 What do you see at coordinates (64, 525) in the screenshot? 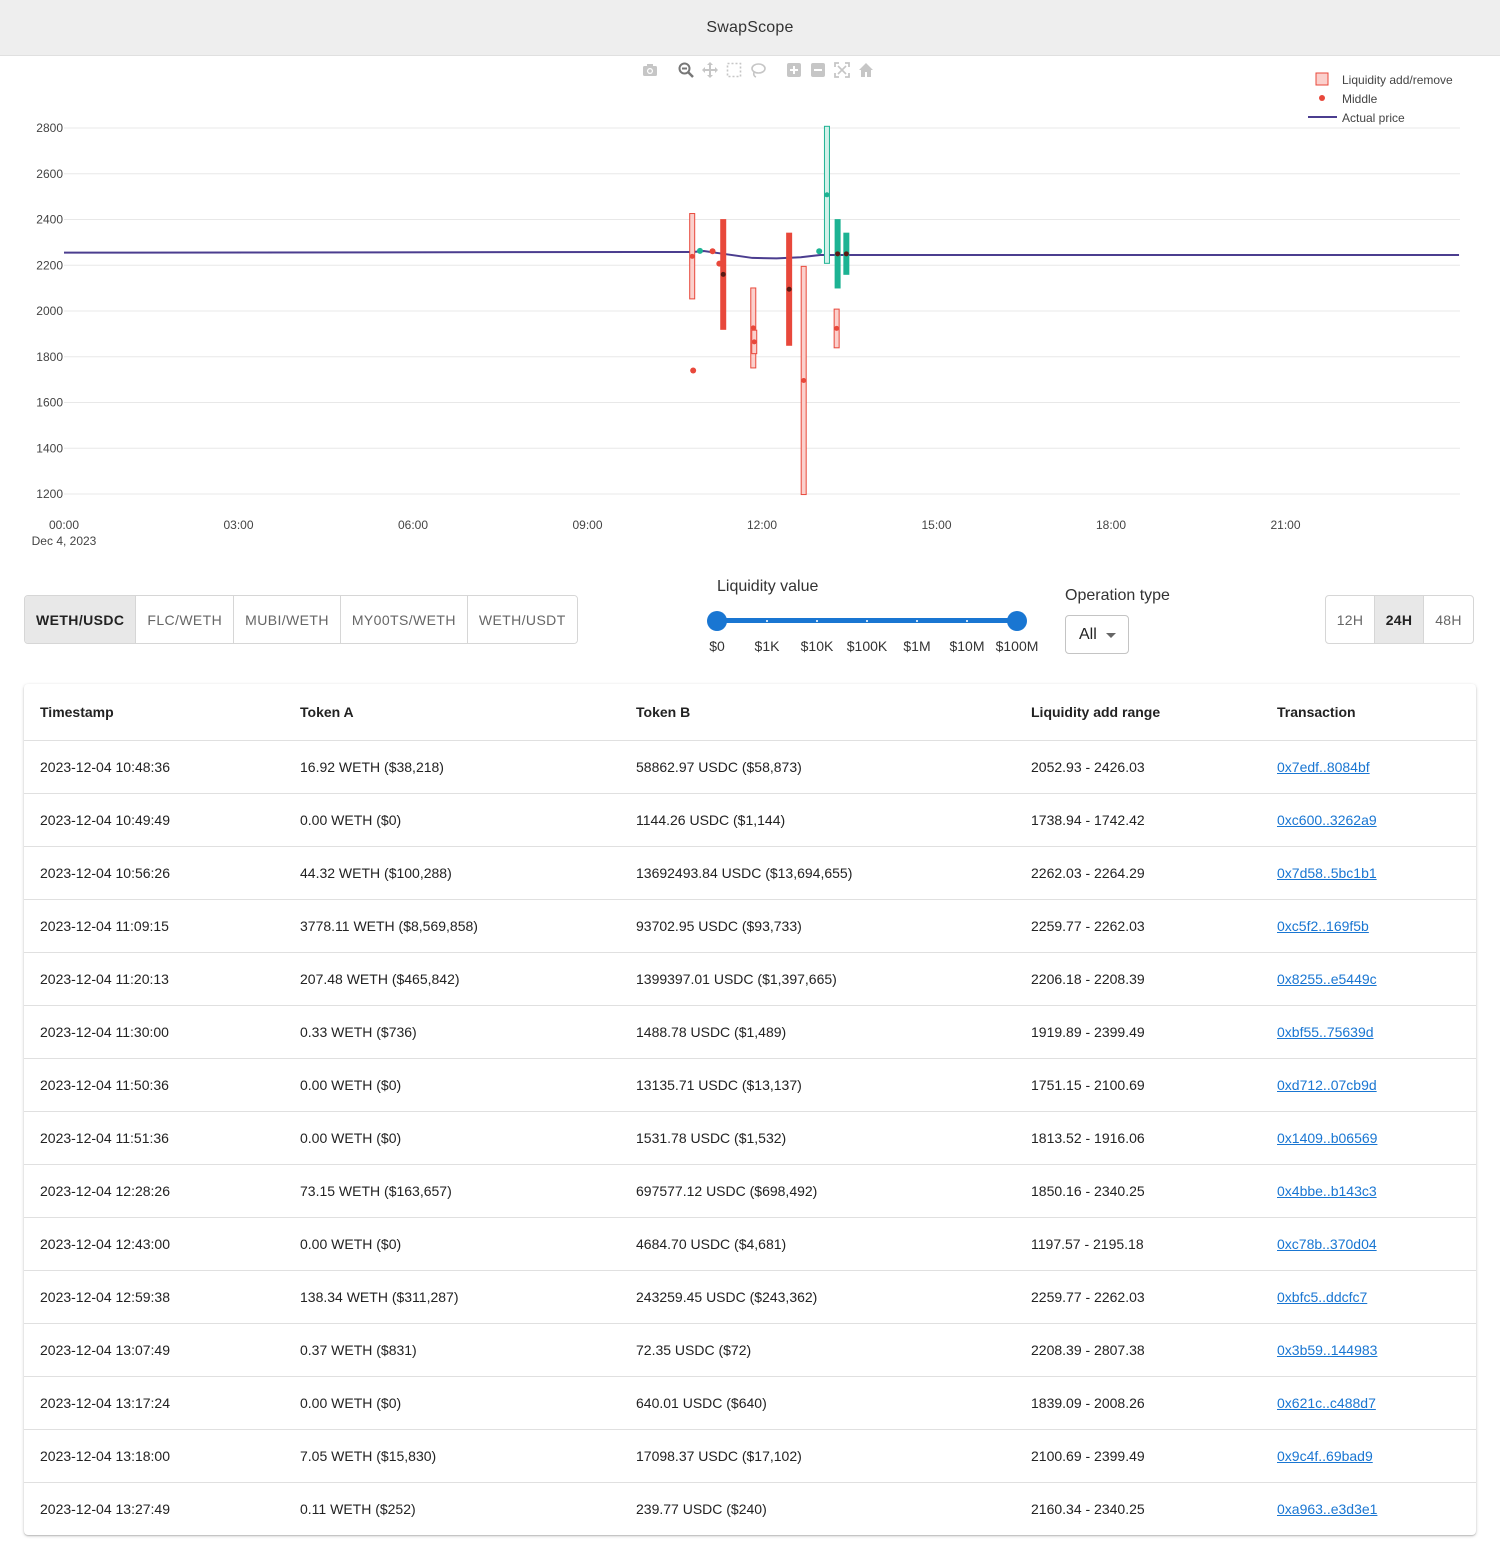
I see `x-tick-label: 00:00` at bounding box center [64, 525].